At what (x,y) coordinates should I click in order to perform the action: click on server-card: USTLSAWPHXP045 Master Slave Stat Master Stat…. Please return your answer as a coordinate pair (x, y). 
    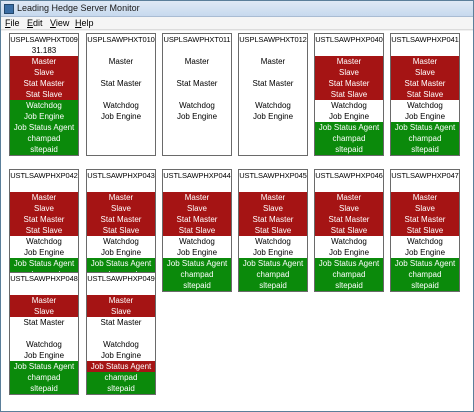
    Looking at the image, I should click on (273, 230).